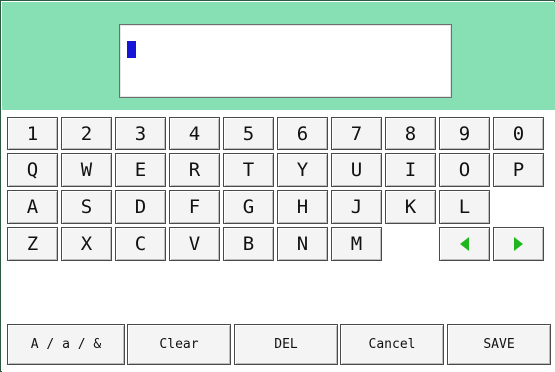 The width and height of the screenshot is (555, 372). Describe the element at coordinates (86, 133) in the screenshot. I see `key-2: 2` at that location.